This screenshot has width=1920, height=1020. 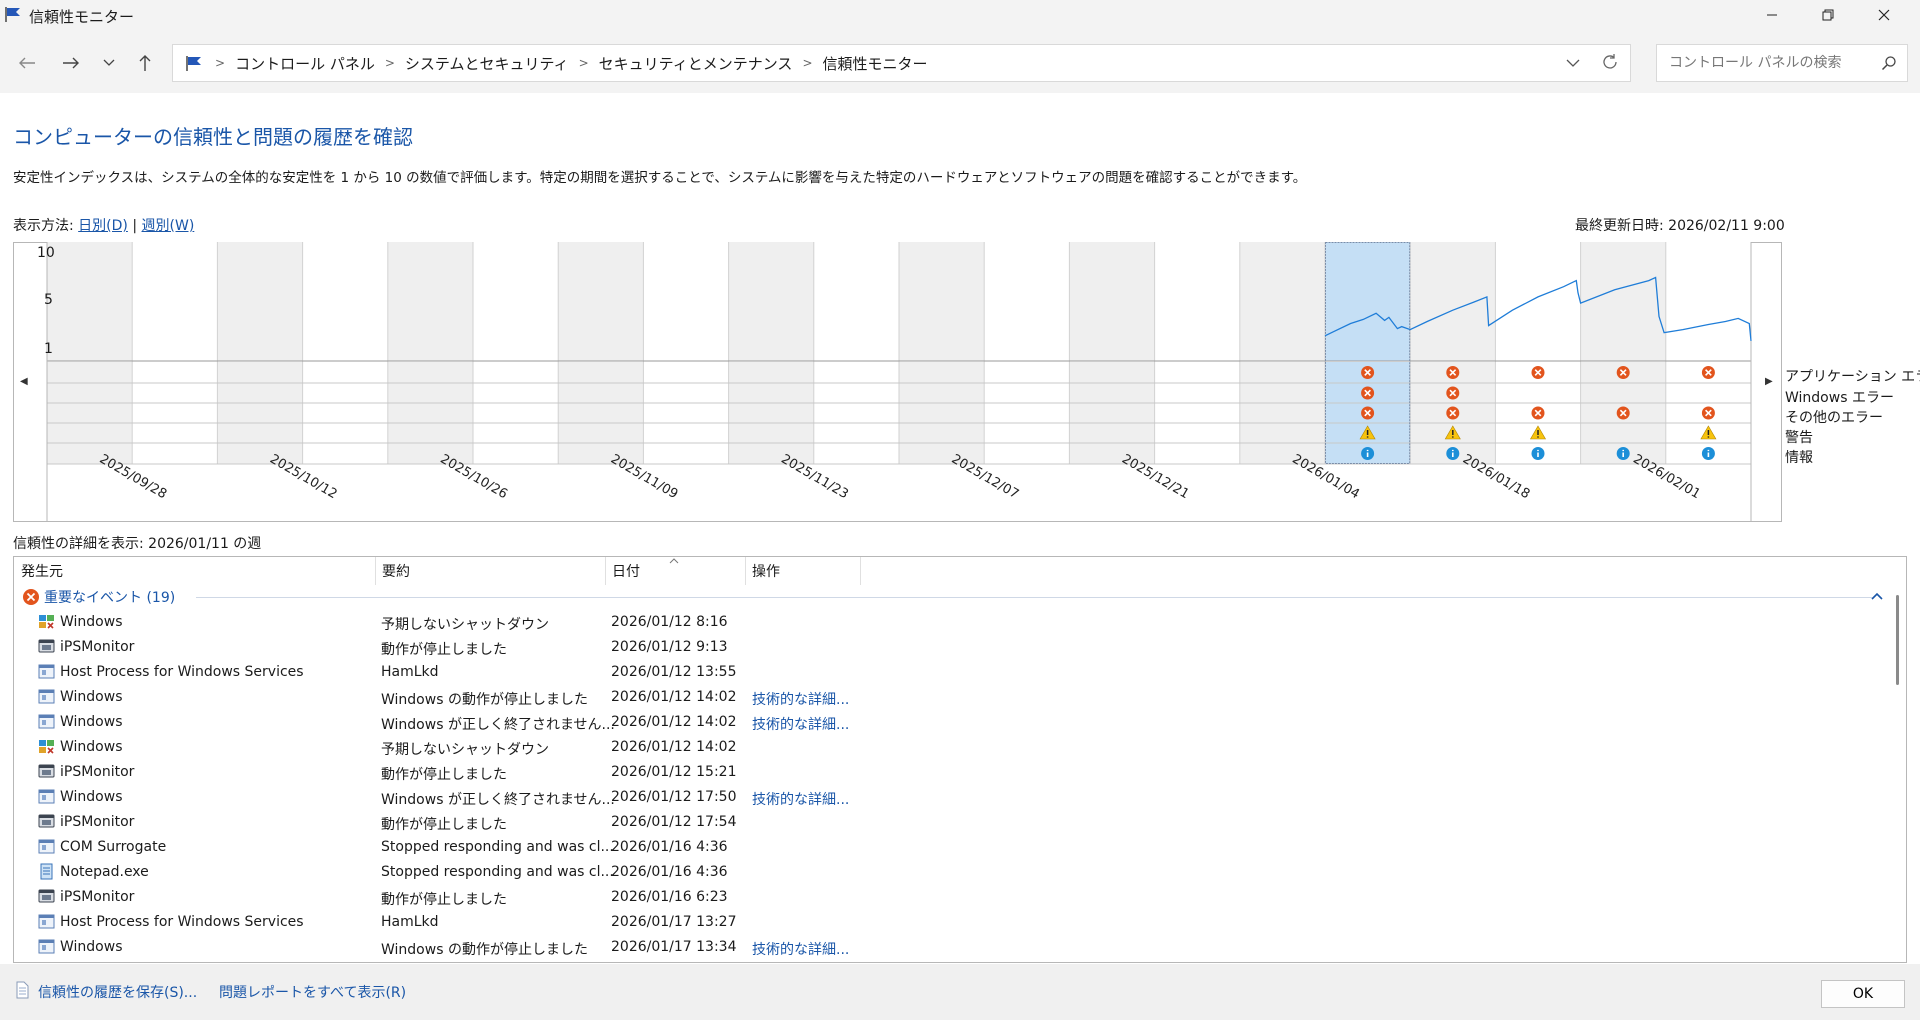 What do you see at coordinates (949, 747) in the screenshot?
I see `table-row: Windows 予期しないシャットダウン 2026/01/12 14:02` at bounding box center [949, 747].